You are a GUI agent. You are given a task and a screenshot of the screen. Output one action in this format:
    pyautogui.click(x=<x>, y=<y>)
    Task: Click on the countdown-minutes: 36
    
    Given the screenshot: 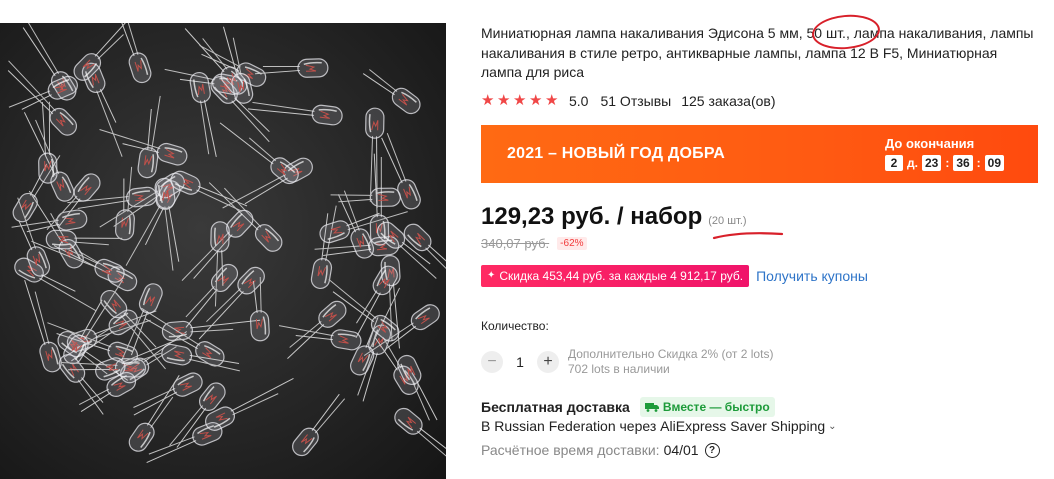 What is the action you would take?
    pyautogui.click(x=963, y=163)
    